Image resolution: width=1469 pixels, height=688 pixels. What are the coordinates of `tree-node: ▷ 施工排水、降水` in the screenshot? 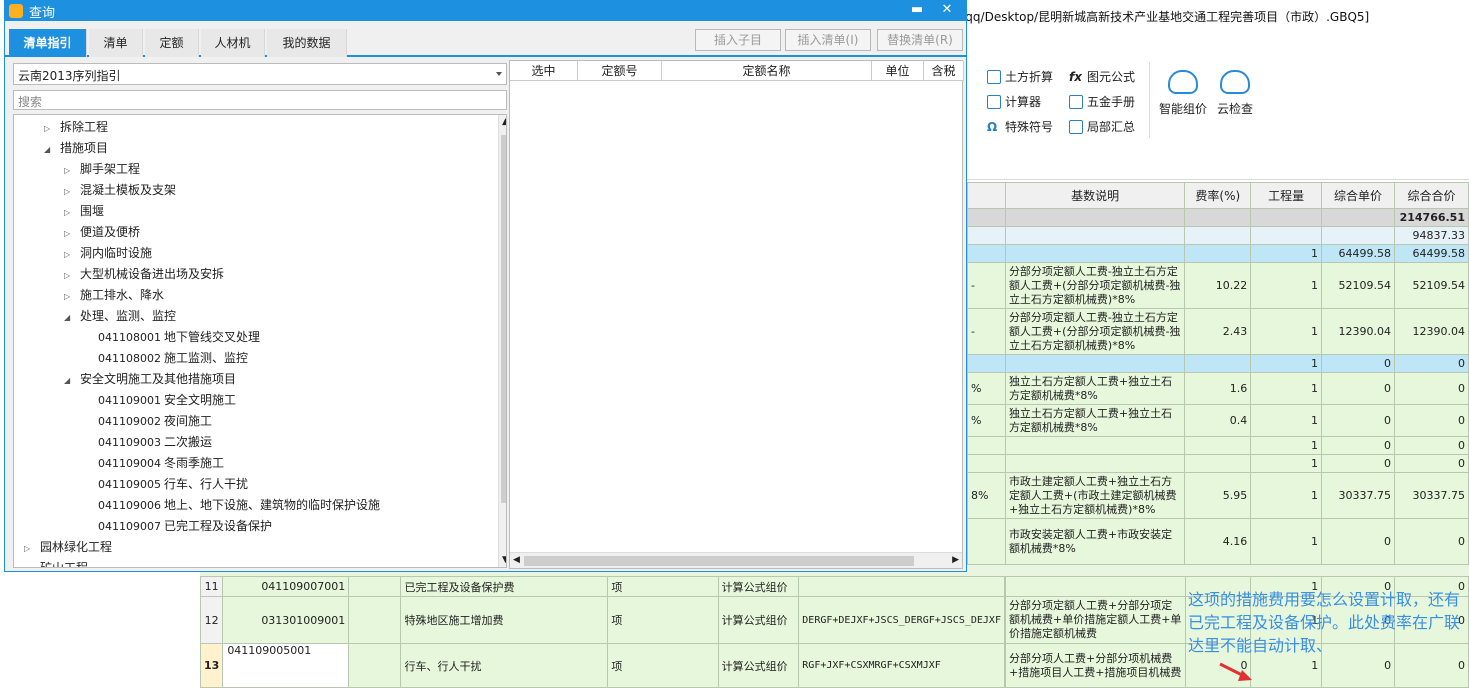 It's located at (114, 295).